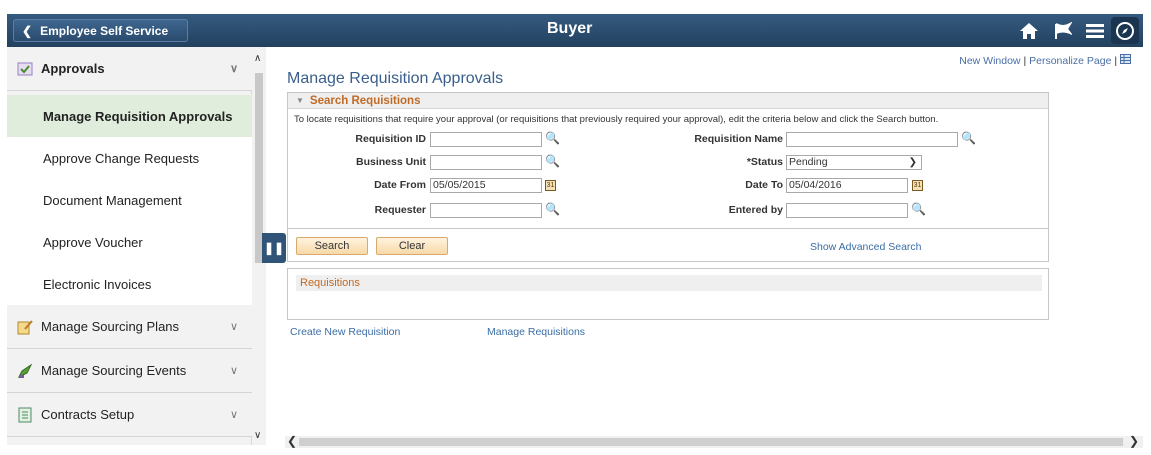 The image size is (1151, 455). What do you see at coordinates (1095, 30) in the screenshot?
I see `menu-icon` at bounding box center [1095, 30].